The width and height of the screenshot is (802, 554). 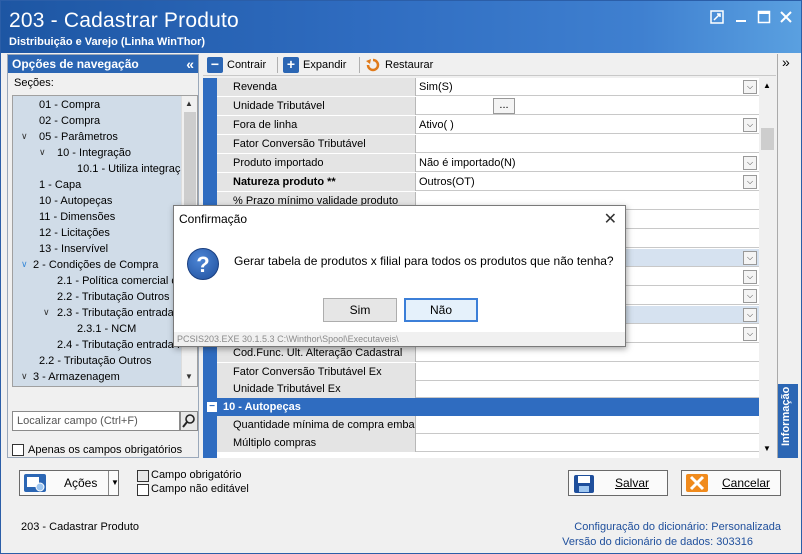 What do you see at coordinates (190, 64) in the screenshot?
I see `collapse-panel-icon: «` at bounding box center [190, 64].